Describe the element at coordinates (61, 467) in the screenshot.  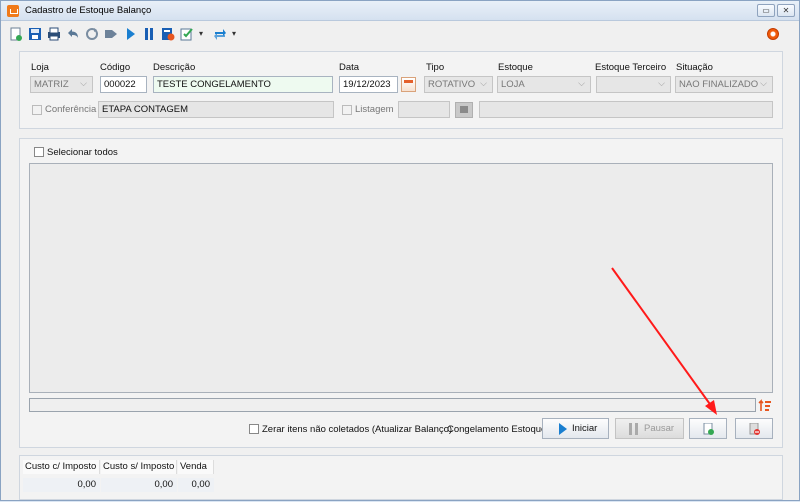
I see `custo-com-imposto-header: Custo c/ Imposto` at that location.